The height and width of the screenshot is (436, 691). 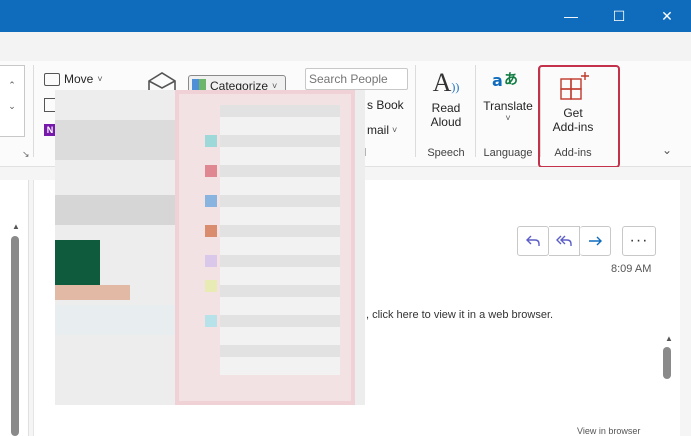 I want to click on filter-email-label: mail, so click(x=378, y=130).